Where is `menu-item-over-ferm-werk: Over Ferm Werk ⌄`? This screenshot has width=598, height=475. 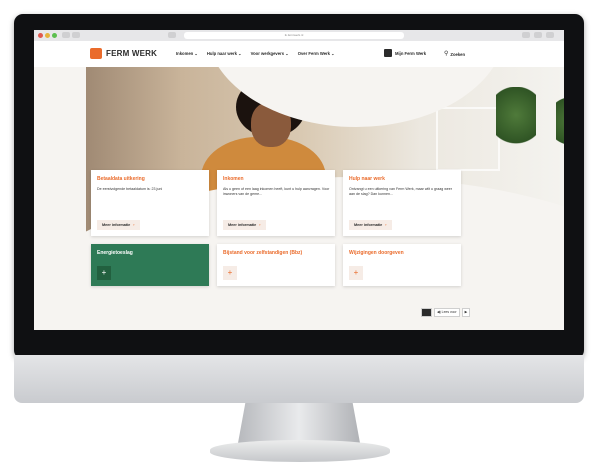
menu-item-over-ferm-werk: Over Ferm Werk ⌄ is located at coordinates (316, 53).